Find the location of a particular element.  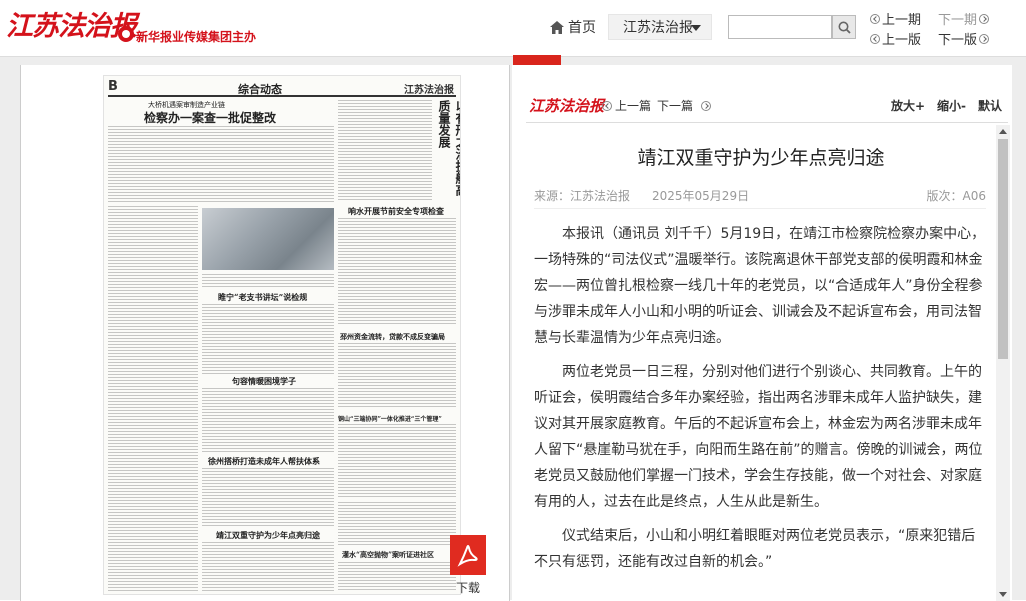

xuzhou-title: 徐州搭桥打造未成年人帮扶体系 is located at coordinates (264, 461).